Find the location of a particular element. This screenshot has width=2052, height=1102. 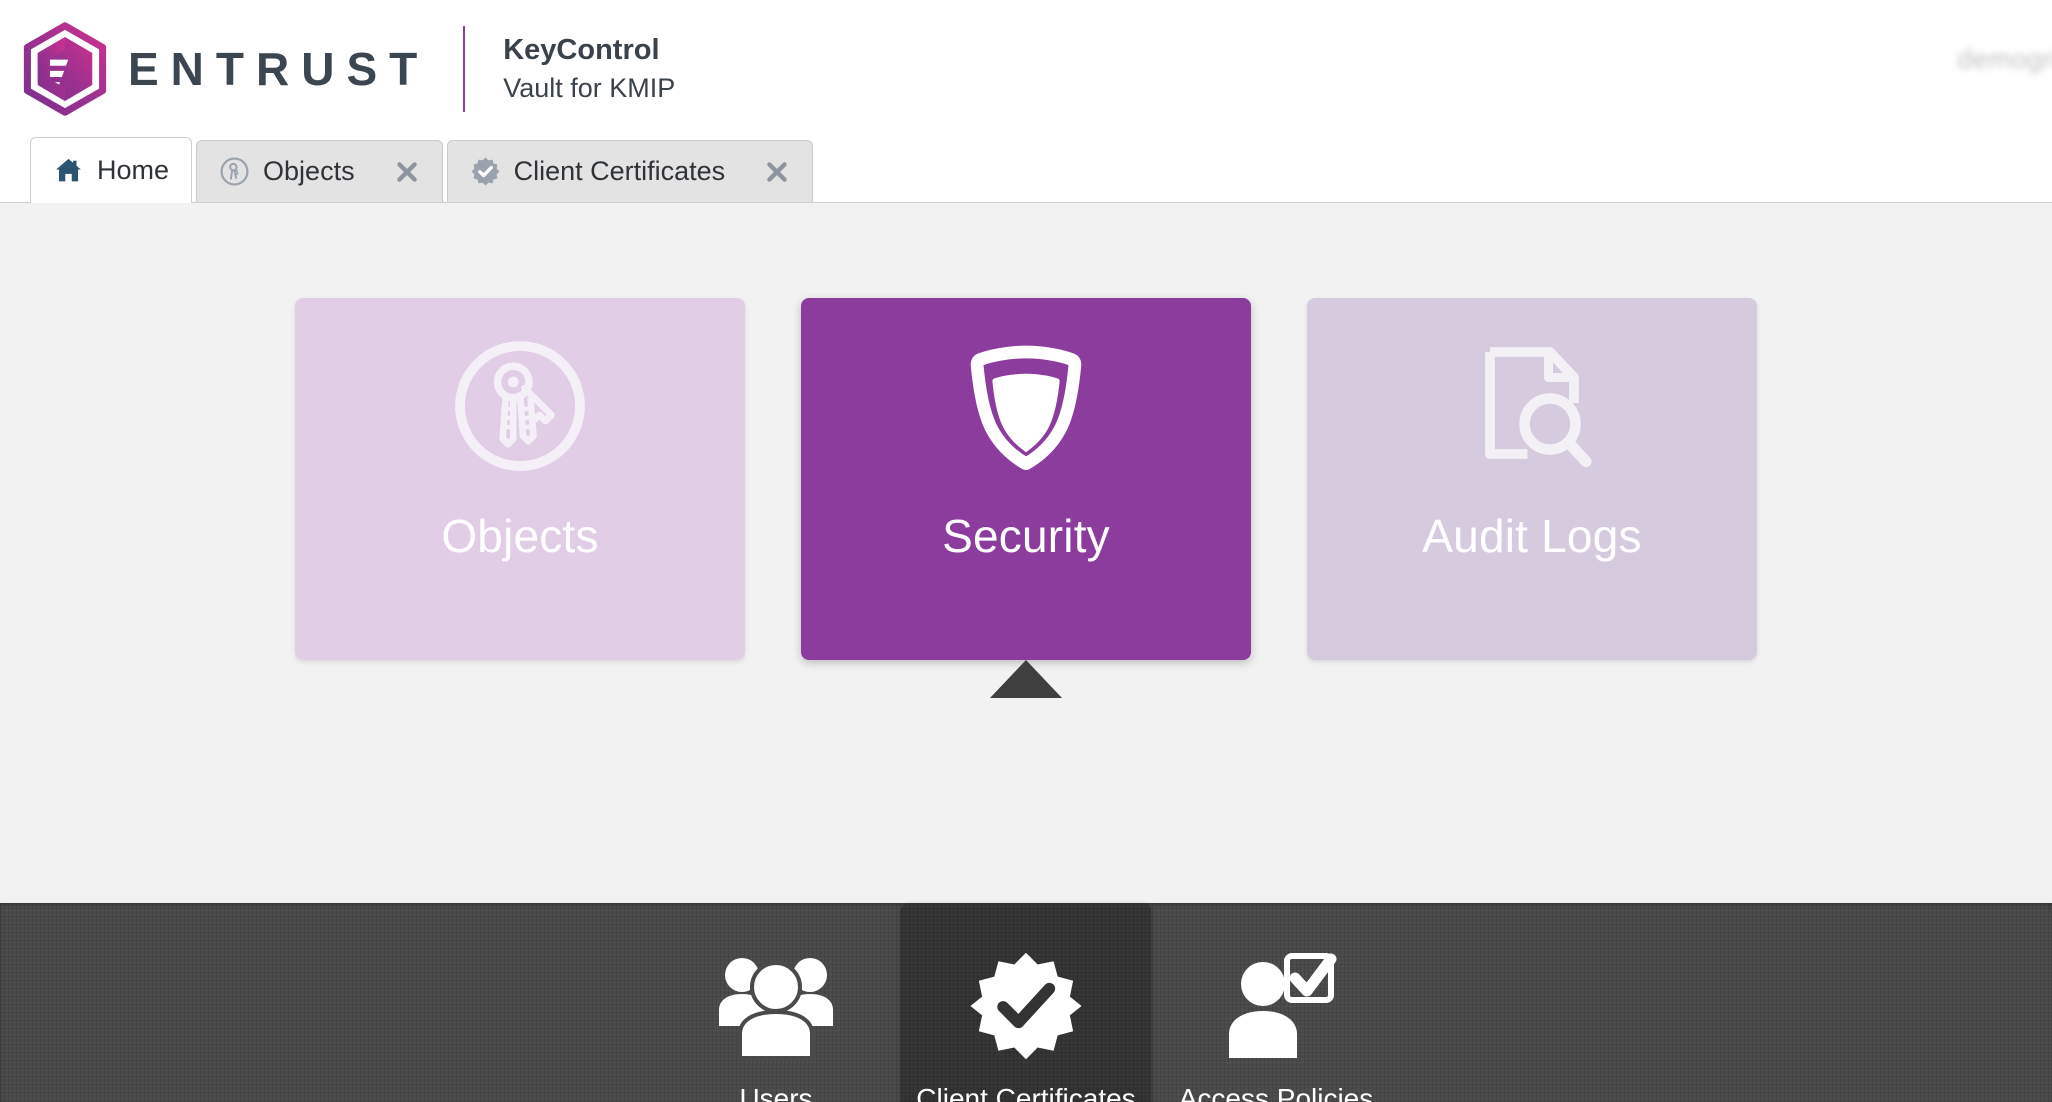

tab-home-label: Home is located at coordinates (133, 170).